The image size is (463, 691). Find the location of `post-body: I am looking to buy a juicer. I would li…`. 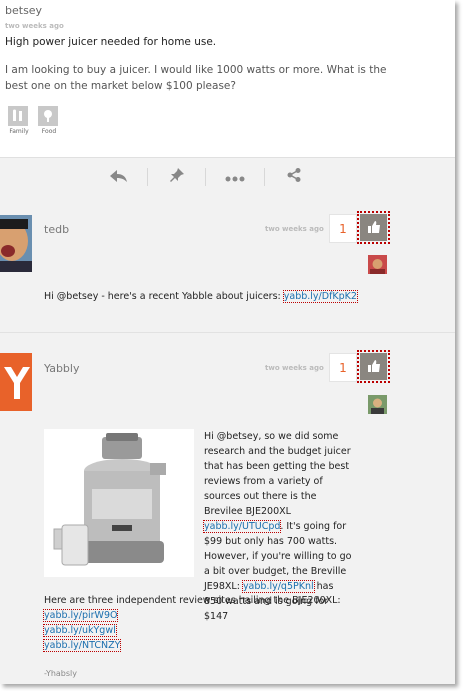

post-body: I am looking to buy a juicer. I would li… is located at coordinates (196, 78).